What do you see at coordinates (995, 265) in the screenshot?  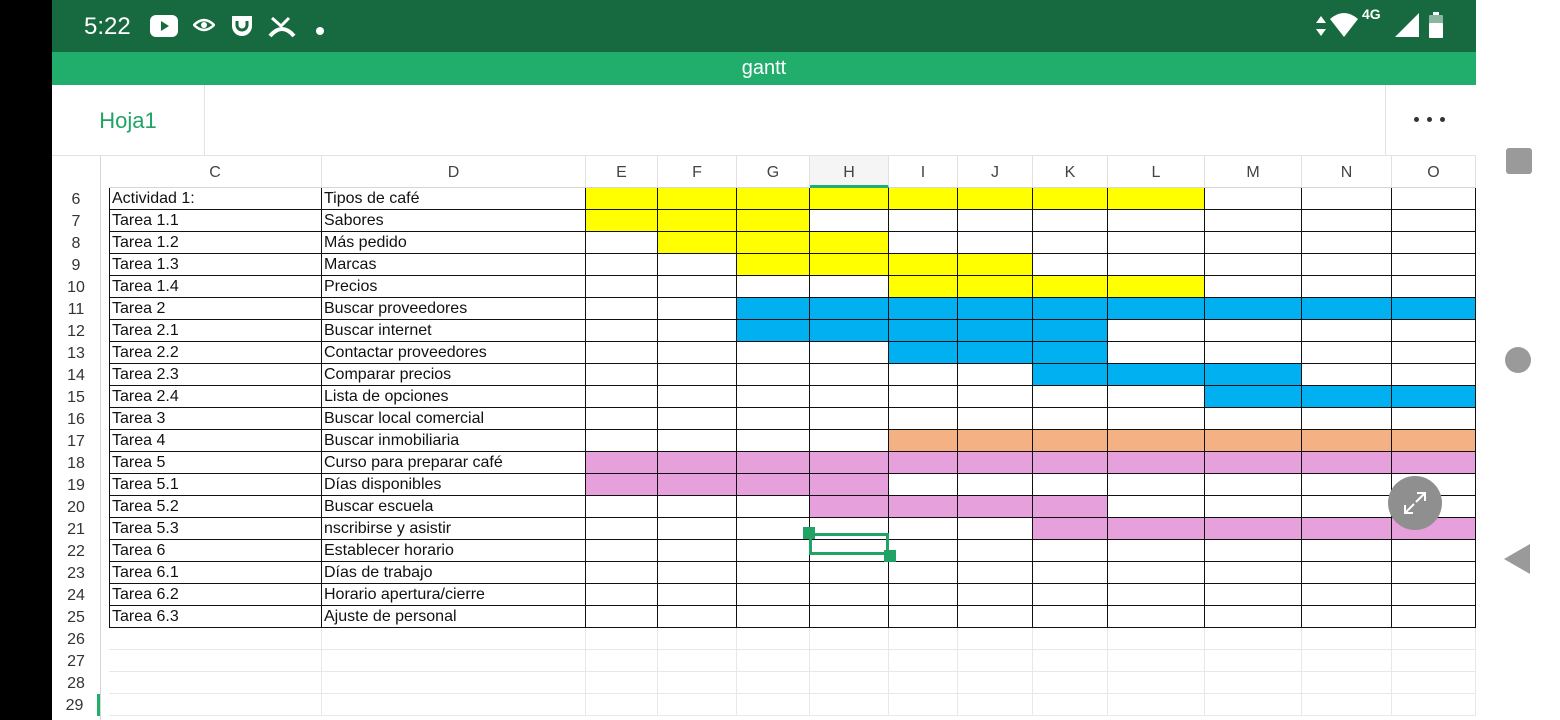 I see `gantt-cell-j9` at bounding box center [995, 265].